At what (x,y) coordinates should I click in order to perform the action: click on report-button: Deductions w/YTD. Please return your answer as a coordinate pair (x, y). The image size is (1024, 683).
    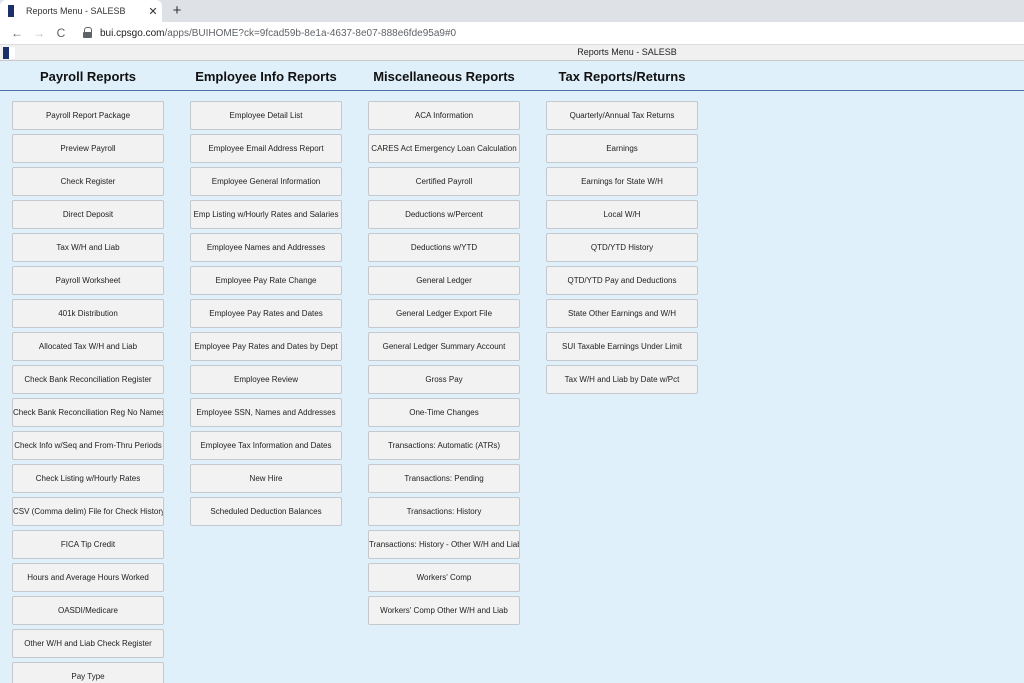
    Looking at the image, I should click on (444, 247).